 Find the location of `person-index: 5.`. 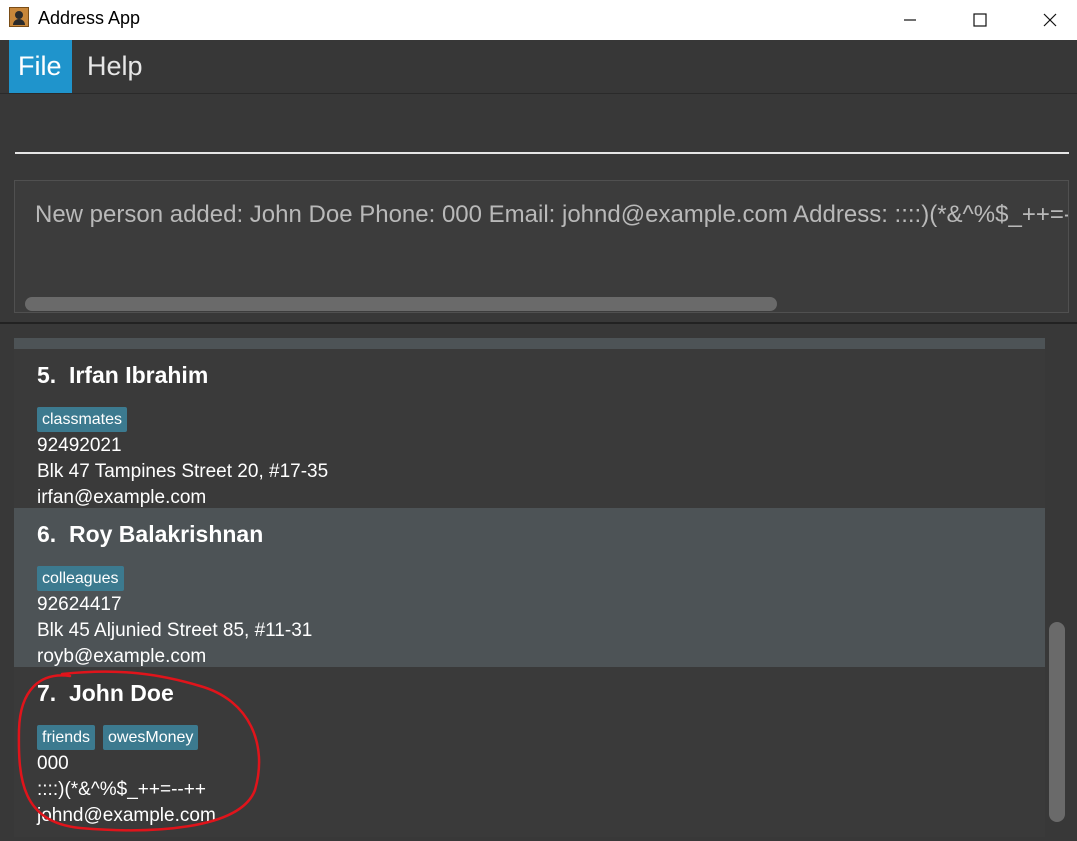

person-index: 5. is located at coordinates (47, 375).